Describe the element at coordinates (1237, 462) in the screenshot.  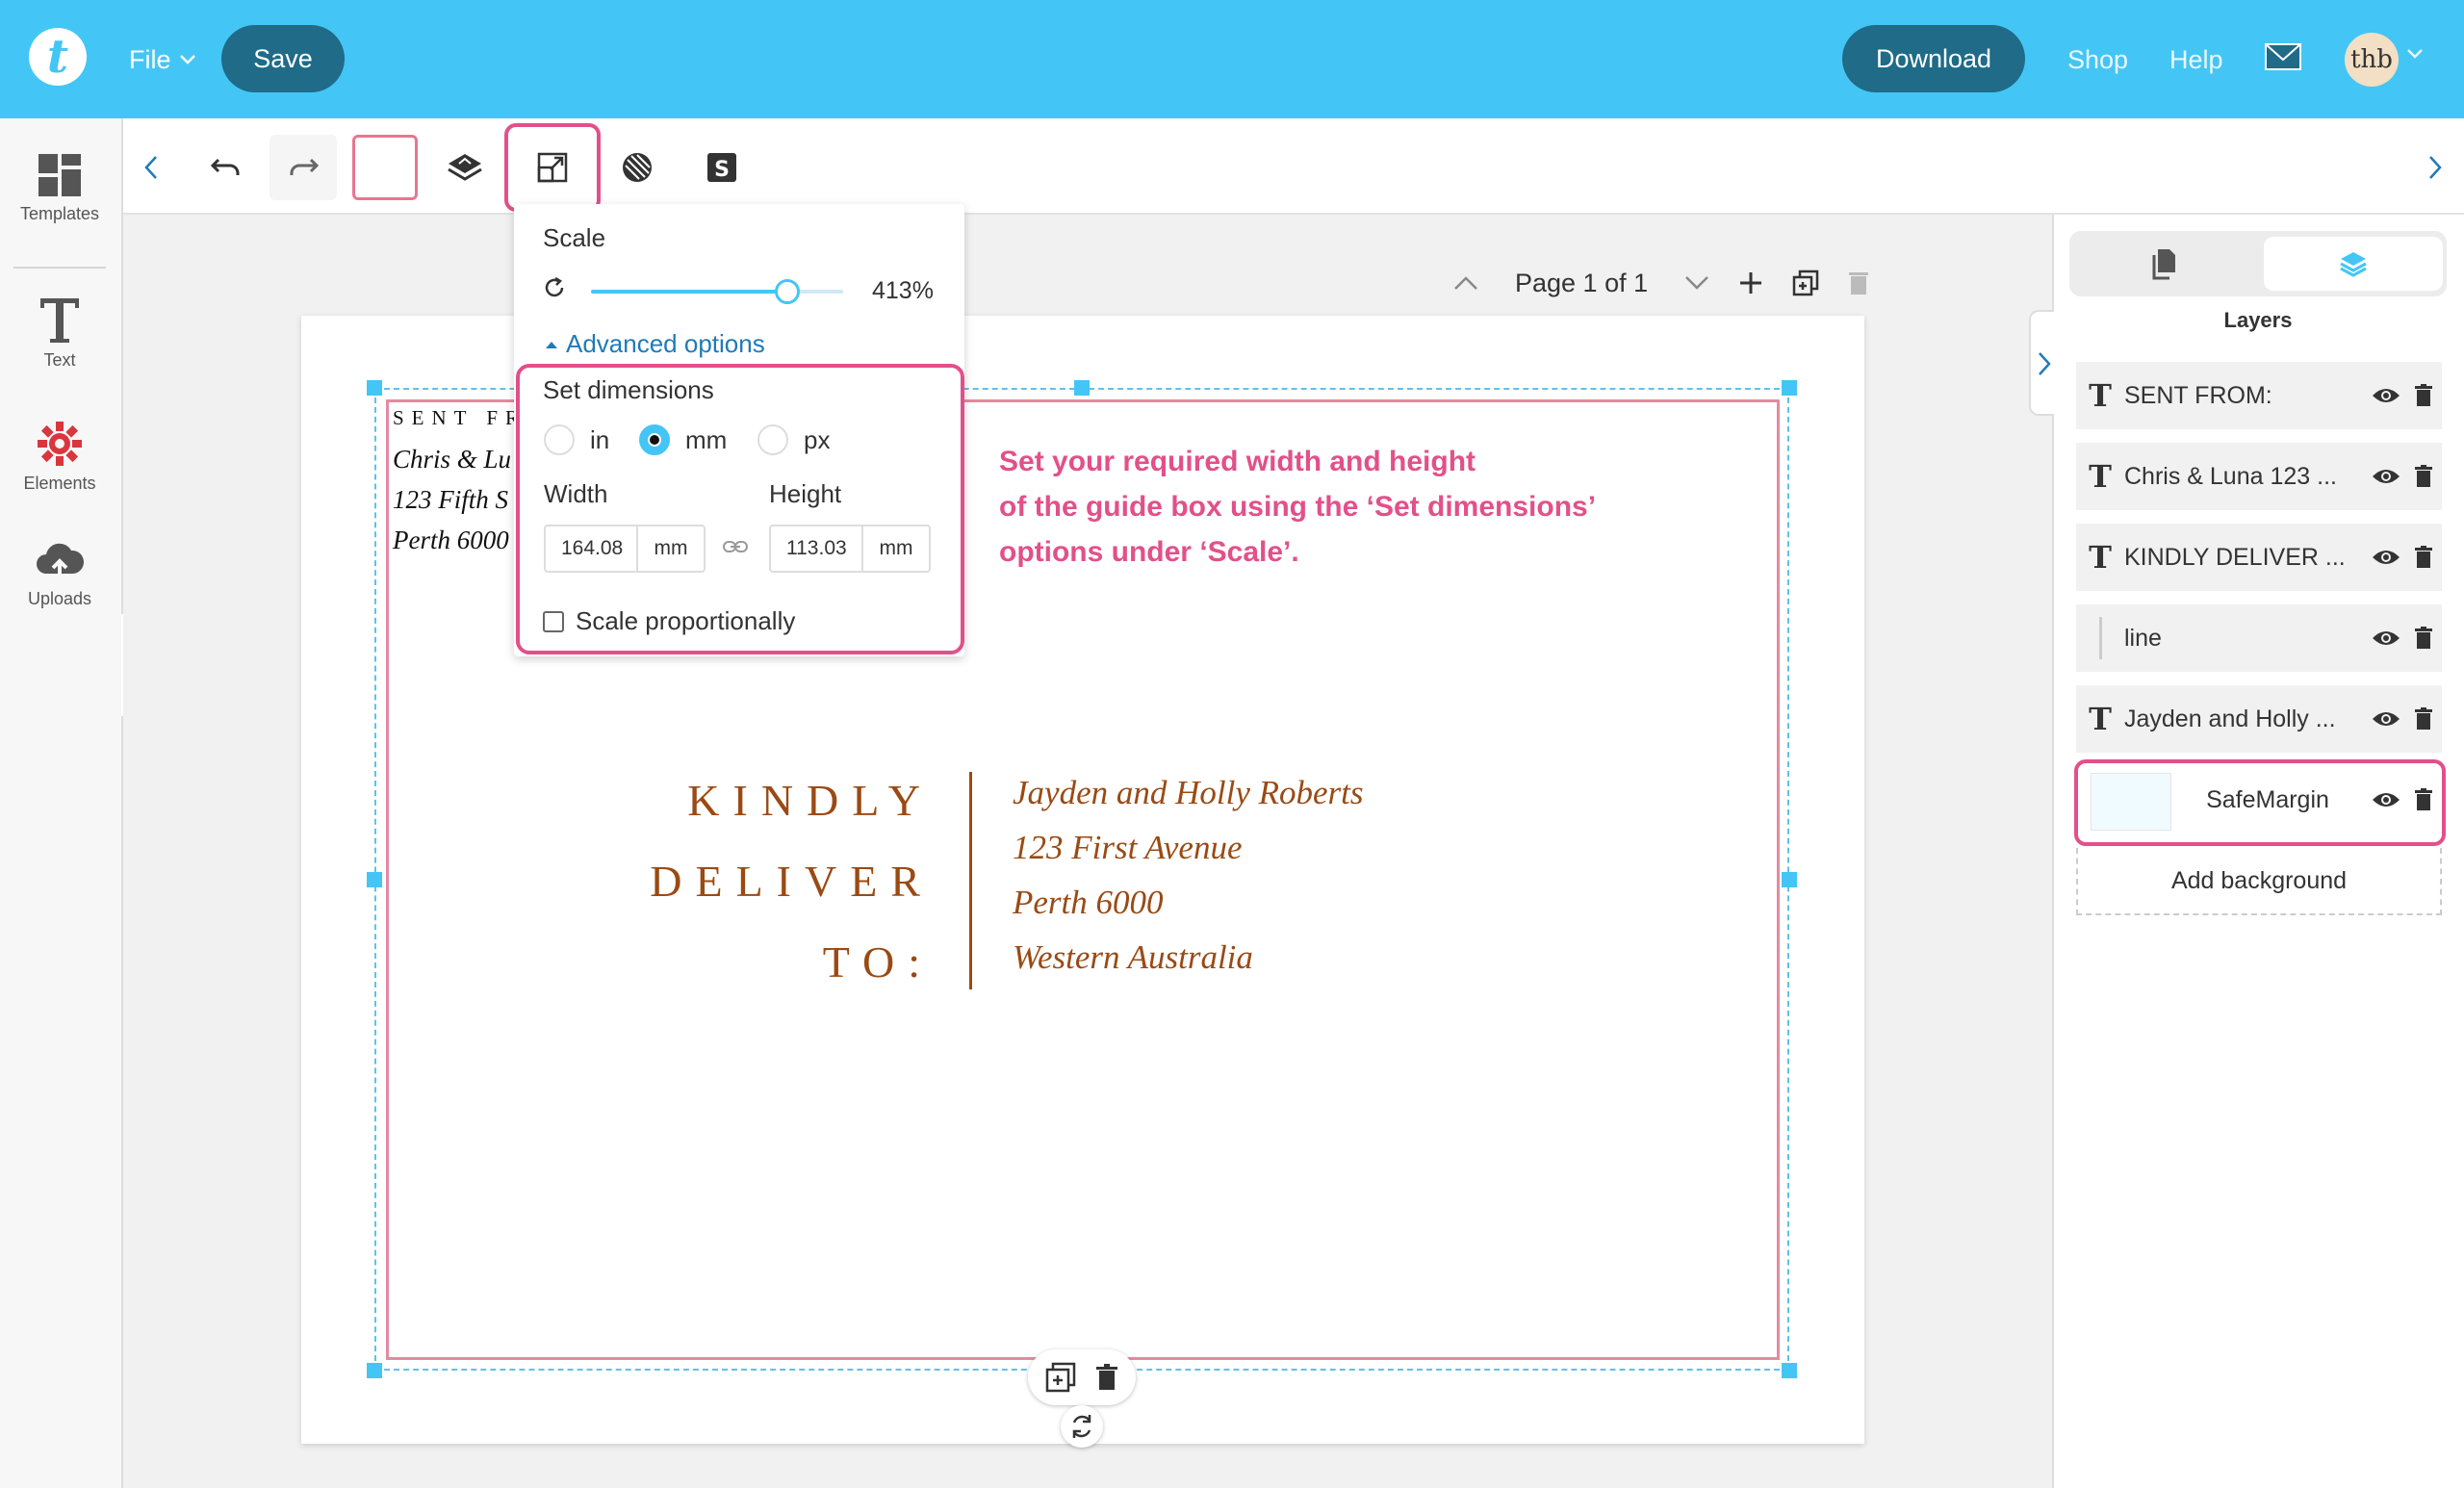
I see `instruction-line: Set your required width and height` at that location.